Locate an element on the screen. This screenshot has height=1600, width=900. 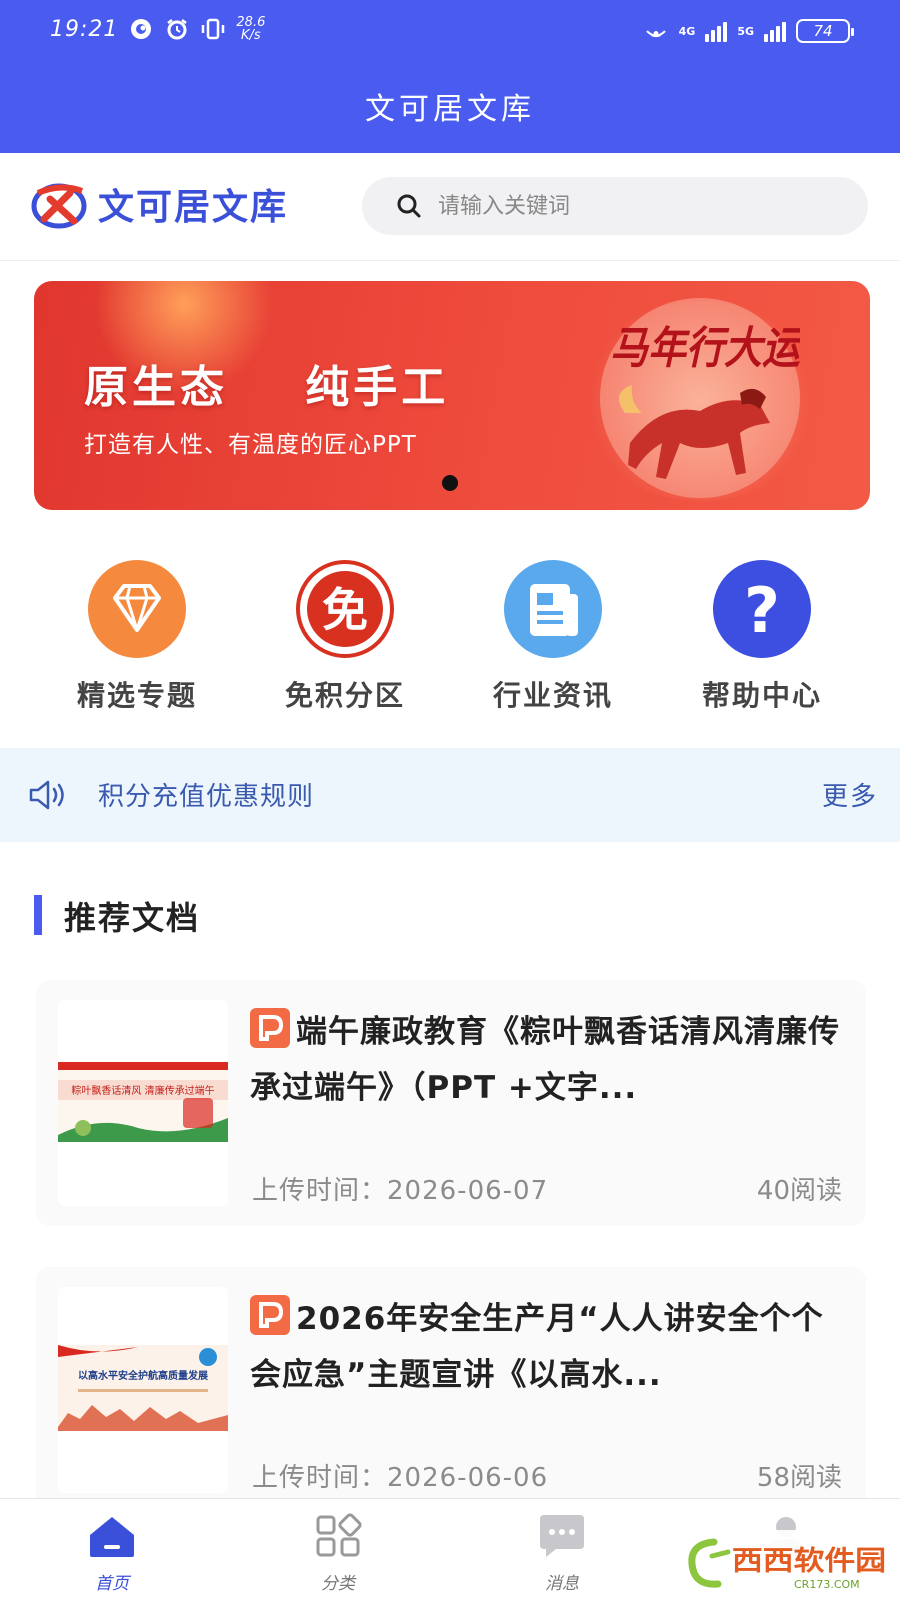
nav-label: 首页 is located at coordinates (112, 1584).